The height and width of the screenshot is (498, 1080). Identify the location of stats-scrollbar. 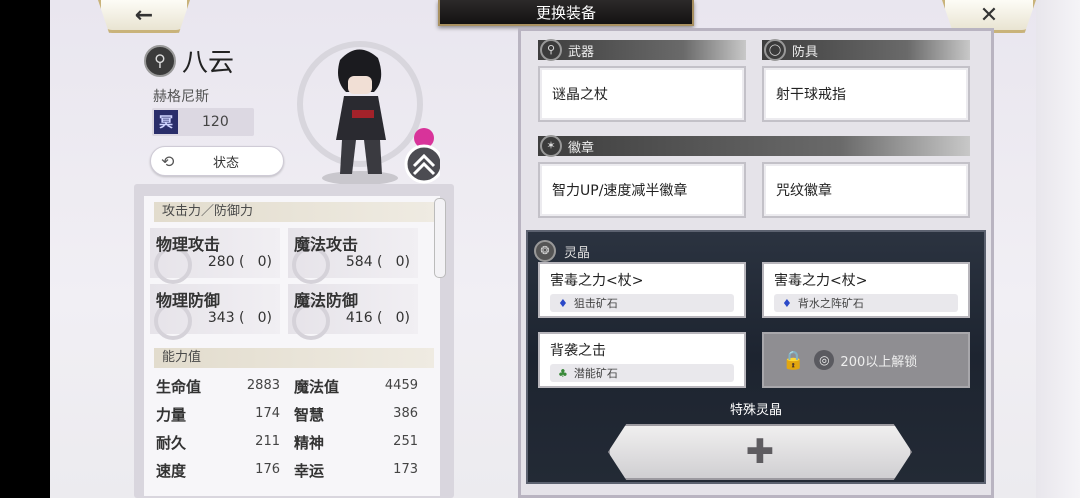
(440, 238).